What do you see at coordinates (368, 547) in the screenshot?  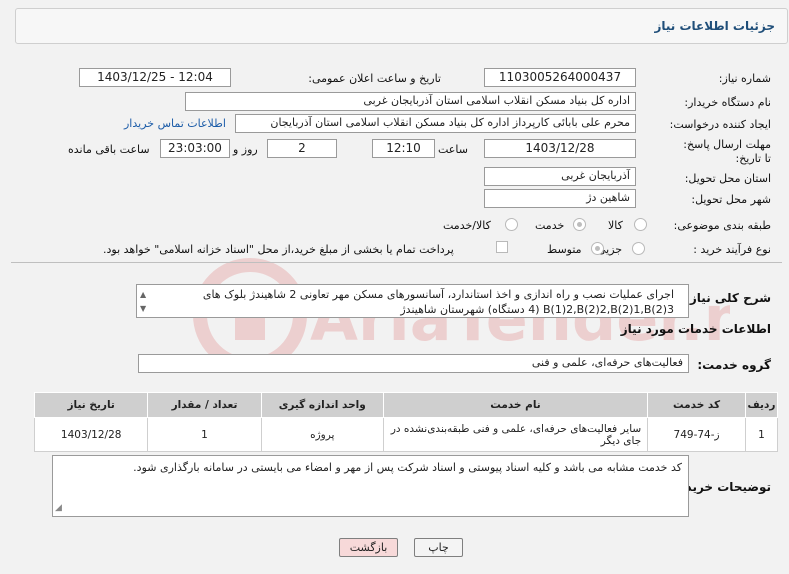 I see `back-button: بازگشت` at bounding box center [368, 547].